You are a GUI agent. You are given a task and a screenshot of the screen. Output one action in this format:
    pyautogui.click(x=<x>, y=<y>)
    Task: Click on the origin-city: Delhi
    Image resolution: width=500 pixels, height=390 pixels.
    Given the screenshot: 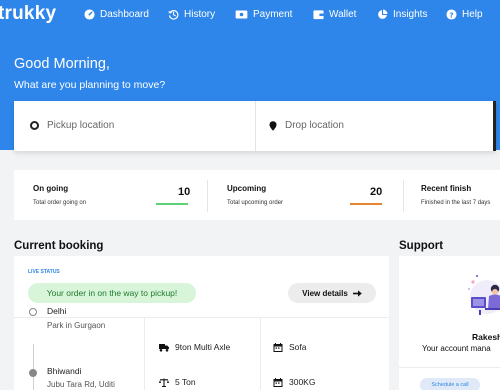 What is the action you would take?
    pyautogui.click(x=57, y=311)
    